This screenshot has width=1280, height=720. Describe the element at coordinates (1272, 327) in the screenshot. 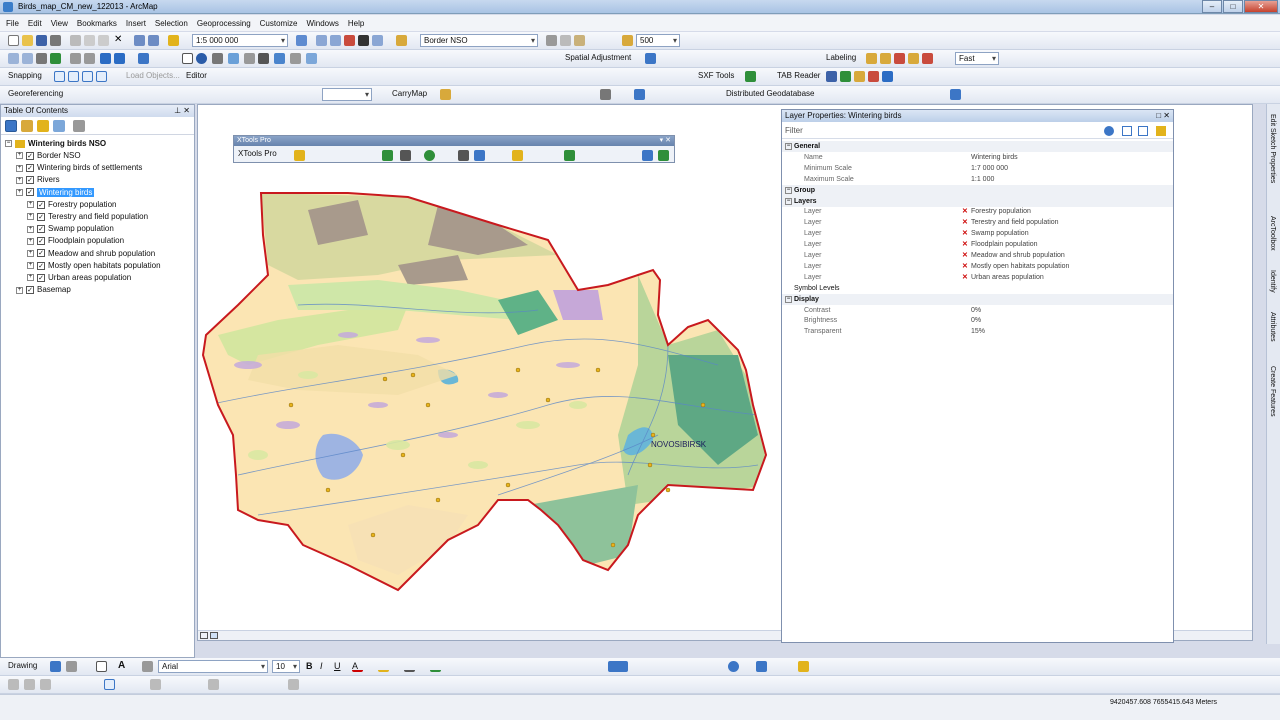

I see `tab-attributes: Attributes` at that location.